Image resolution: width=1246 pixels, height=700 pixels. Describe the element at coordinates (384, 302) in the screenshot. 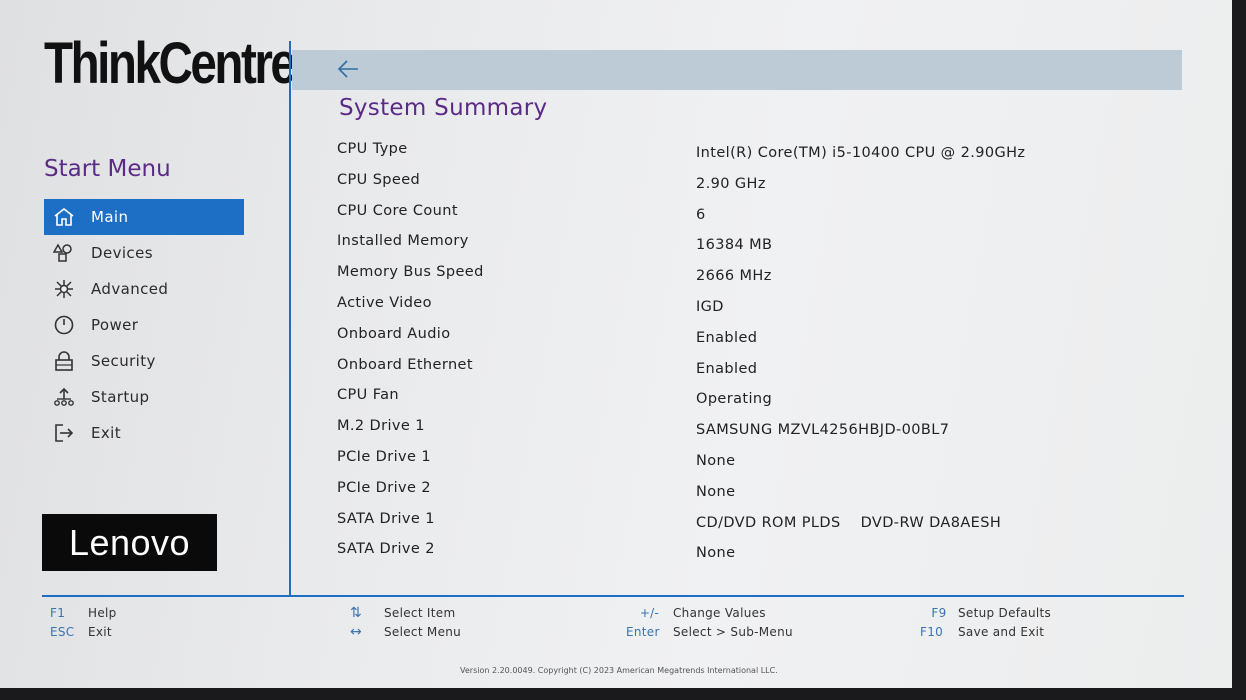

I see `row-label: Active Video` at that location.